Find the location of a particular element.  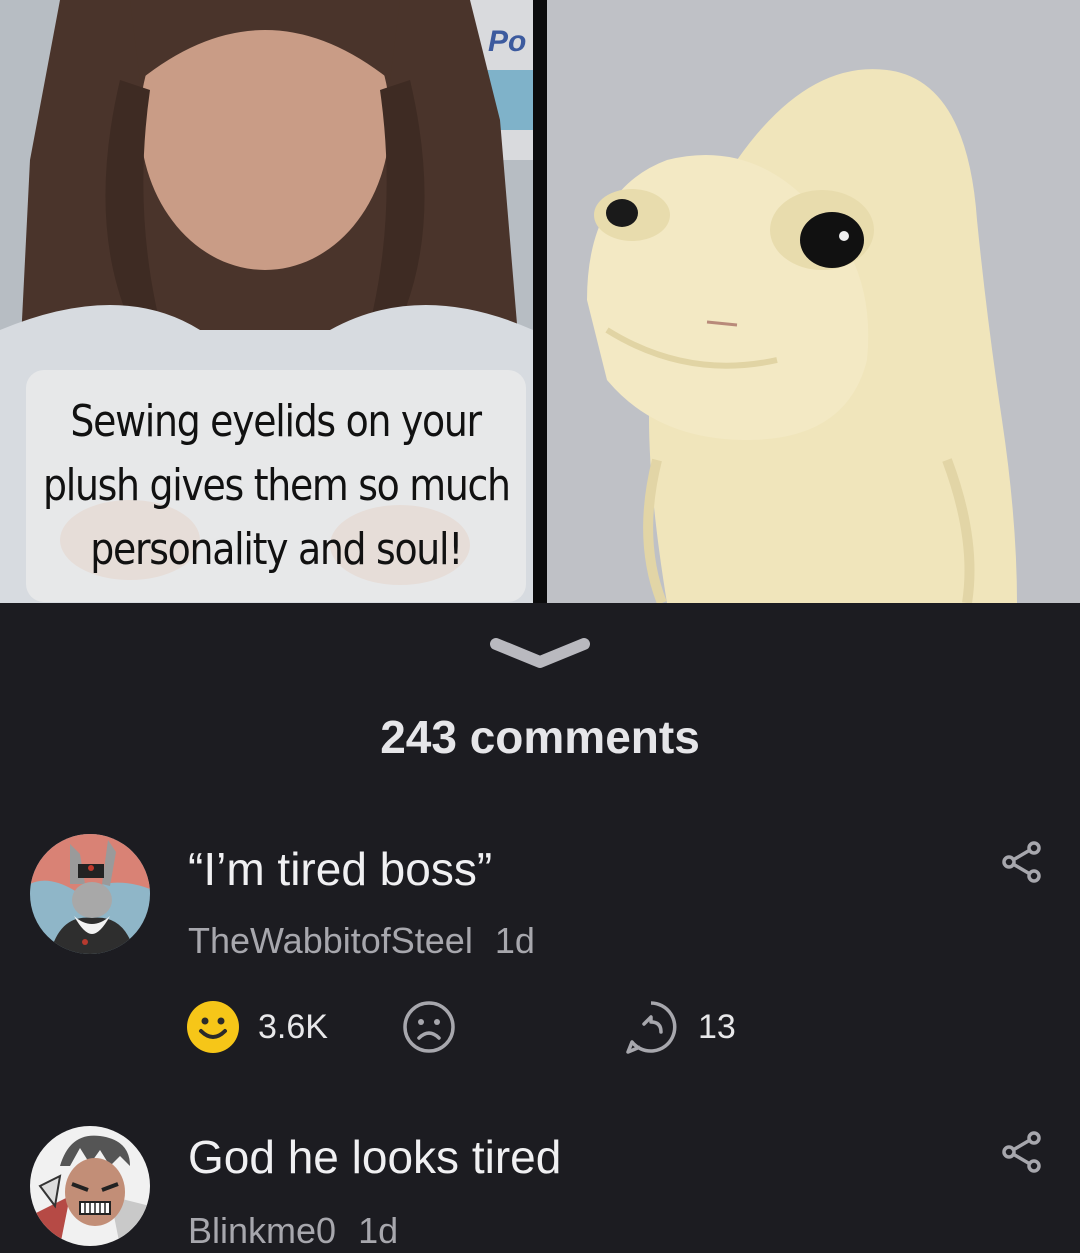

comments-count-heading: 243 comments is located at coordinates (540, 737).